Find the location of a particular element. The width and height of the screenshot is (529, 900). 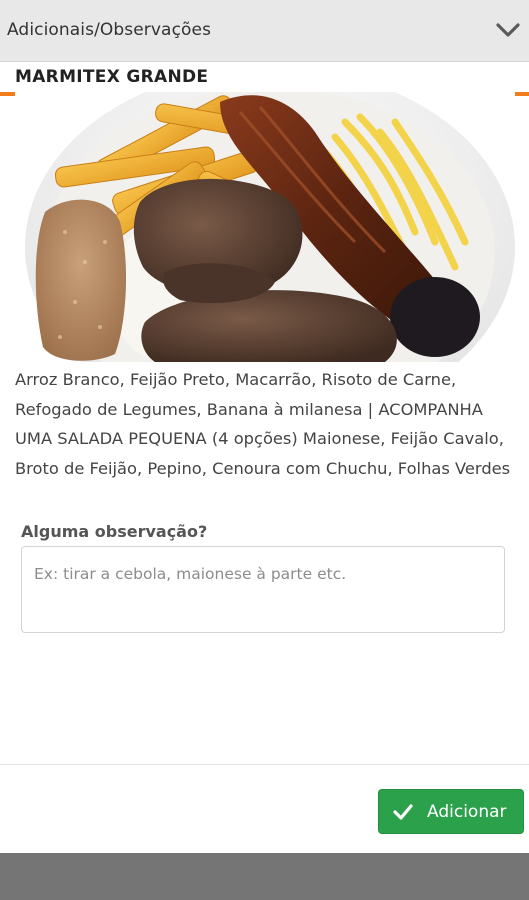

modal-title: Adicionais/Observações is located at coordinates (109, 30).